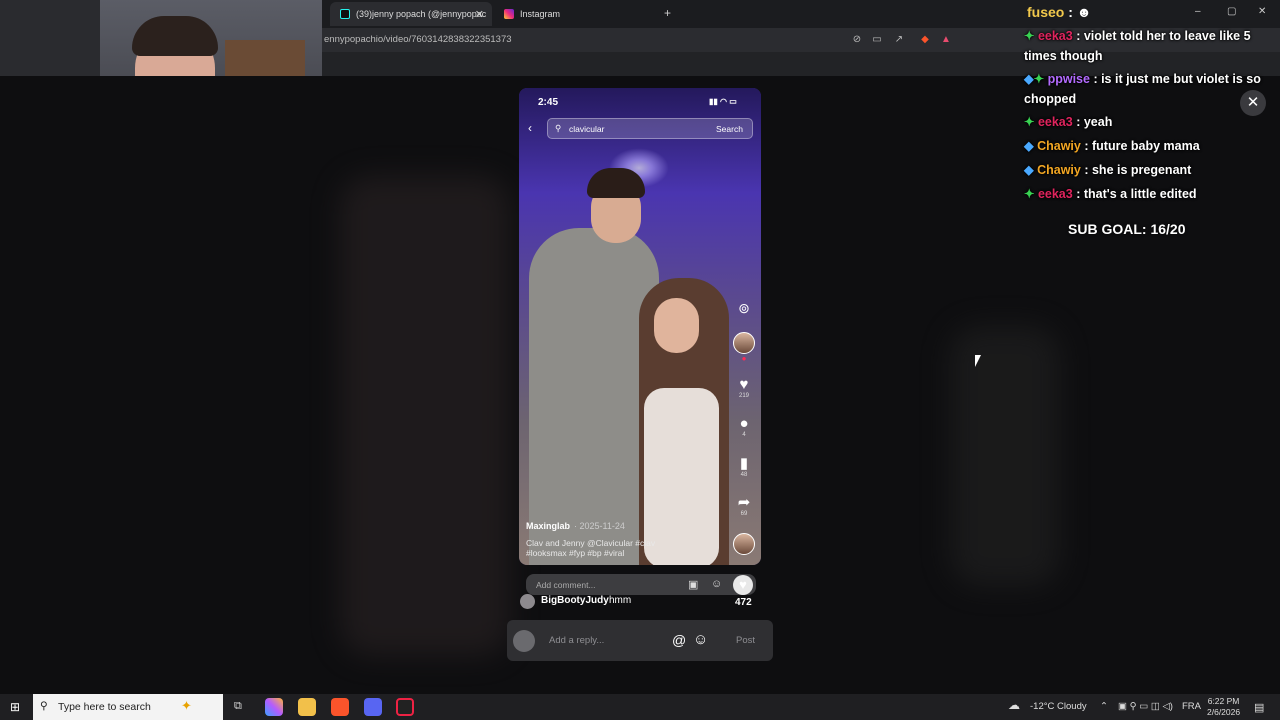 The image size is (1280, 720). I want to click on copilot-icon, so click(274, 707).